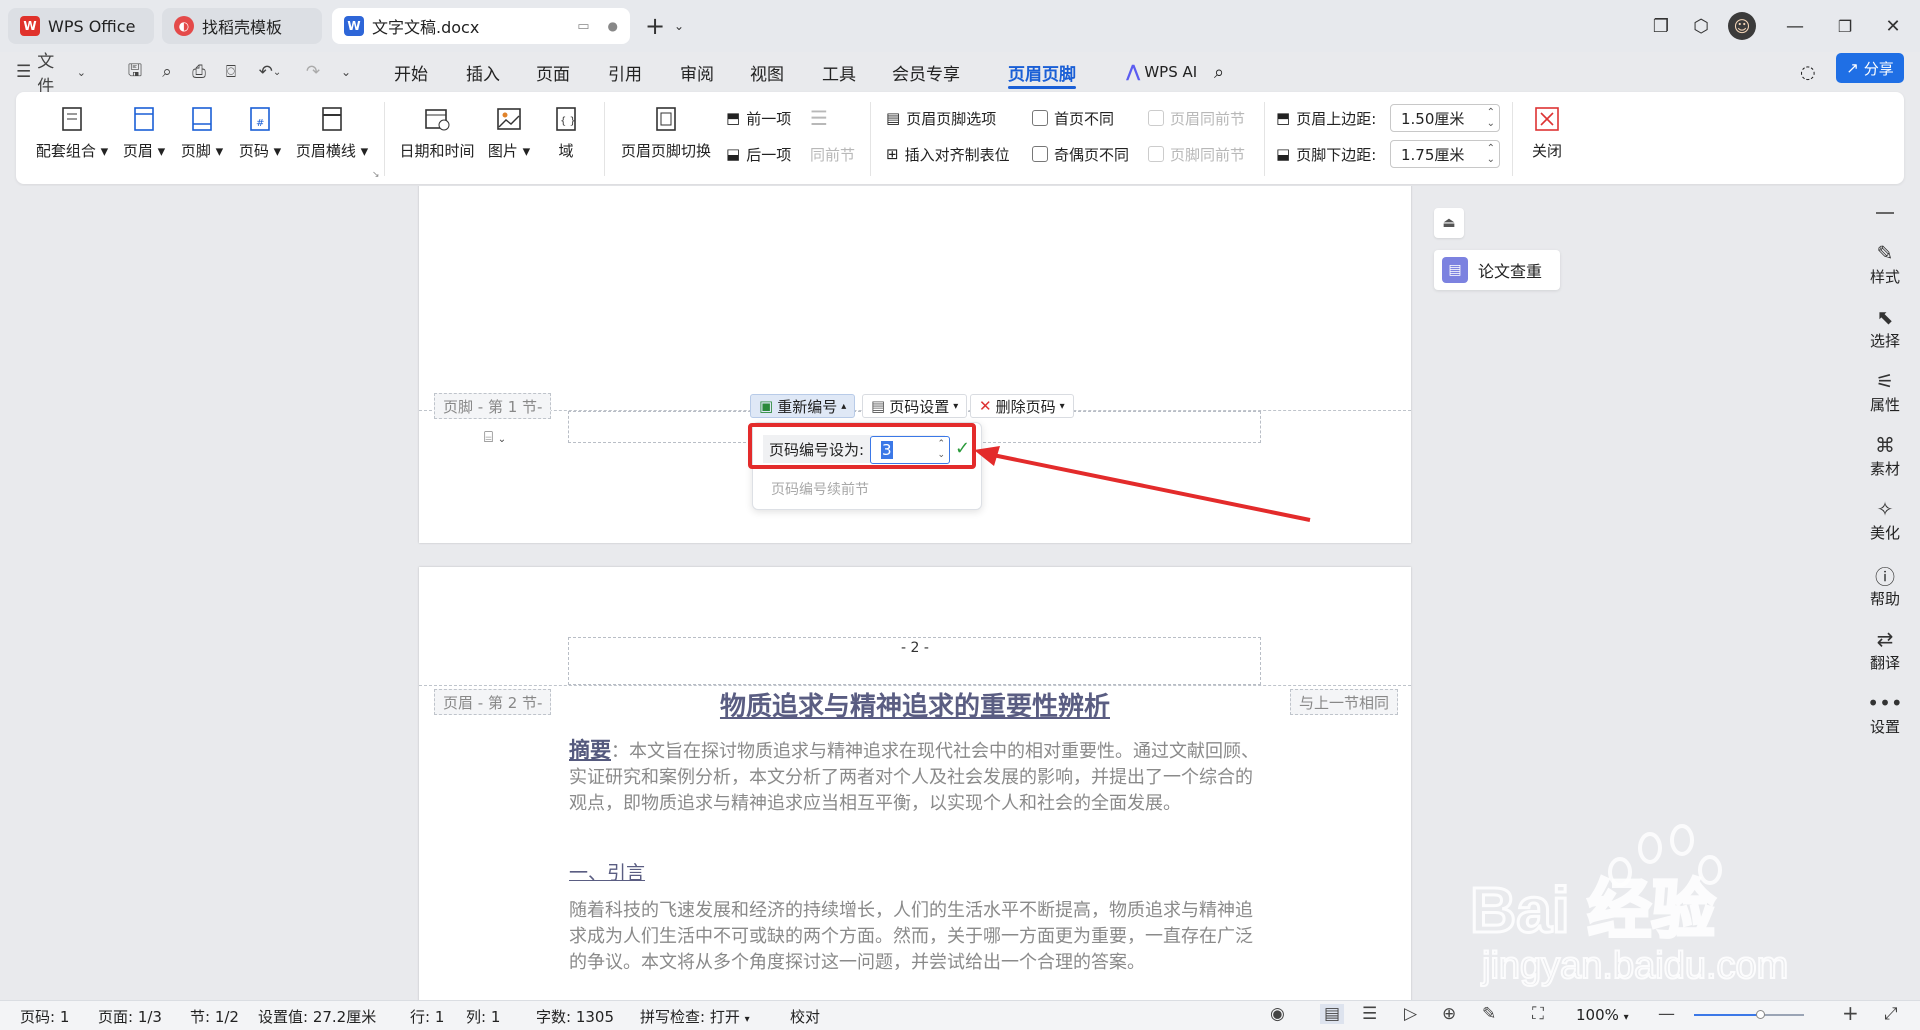  I want to click on close-header-footer-button: 关闭, so click(1547, 132).